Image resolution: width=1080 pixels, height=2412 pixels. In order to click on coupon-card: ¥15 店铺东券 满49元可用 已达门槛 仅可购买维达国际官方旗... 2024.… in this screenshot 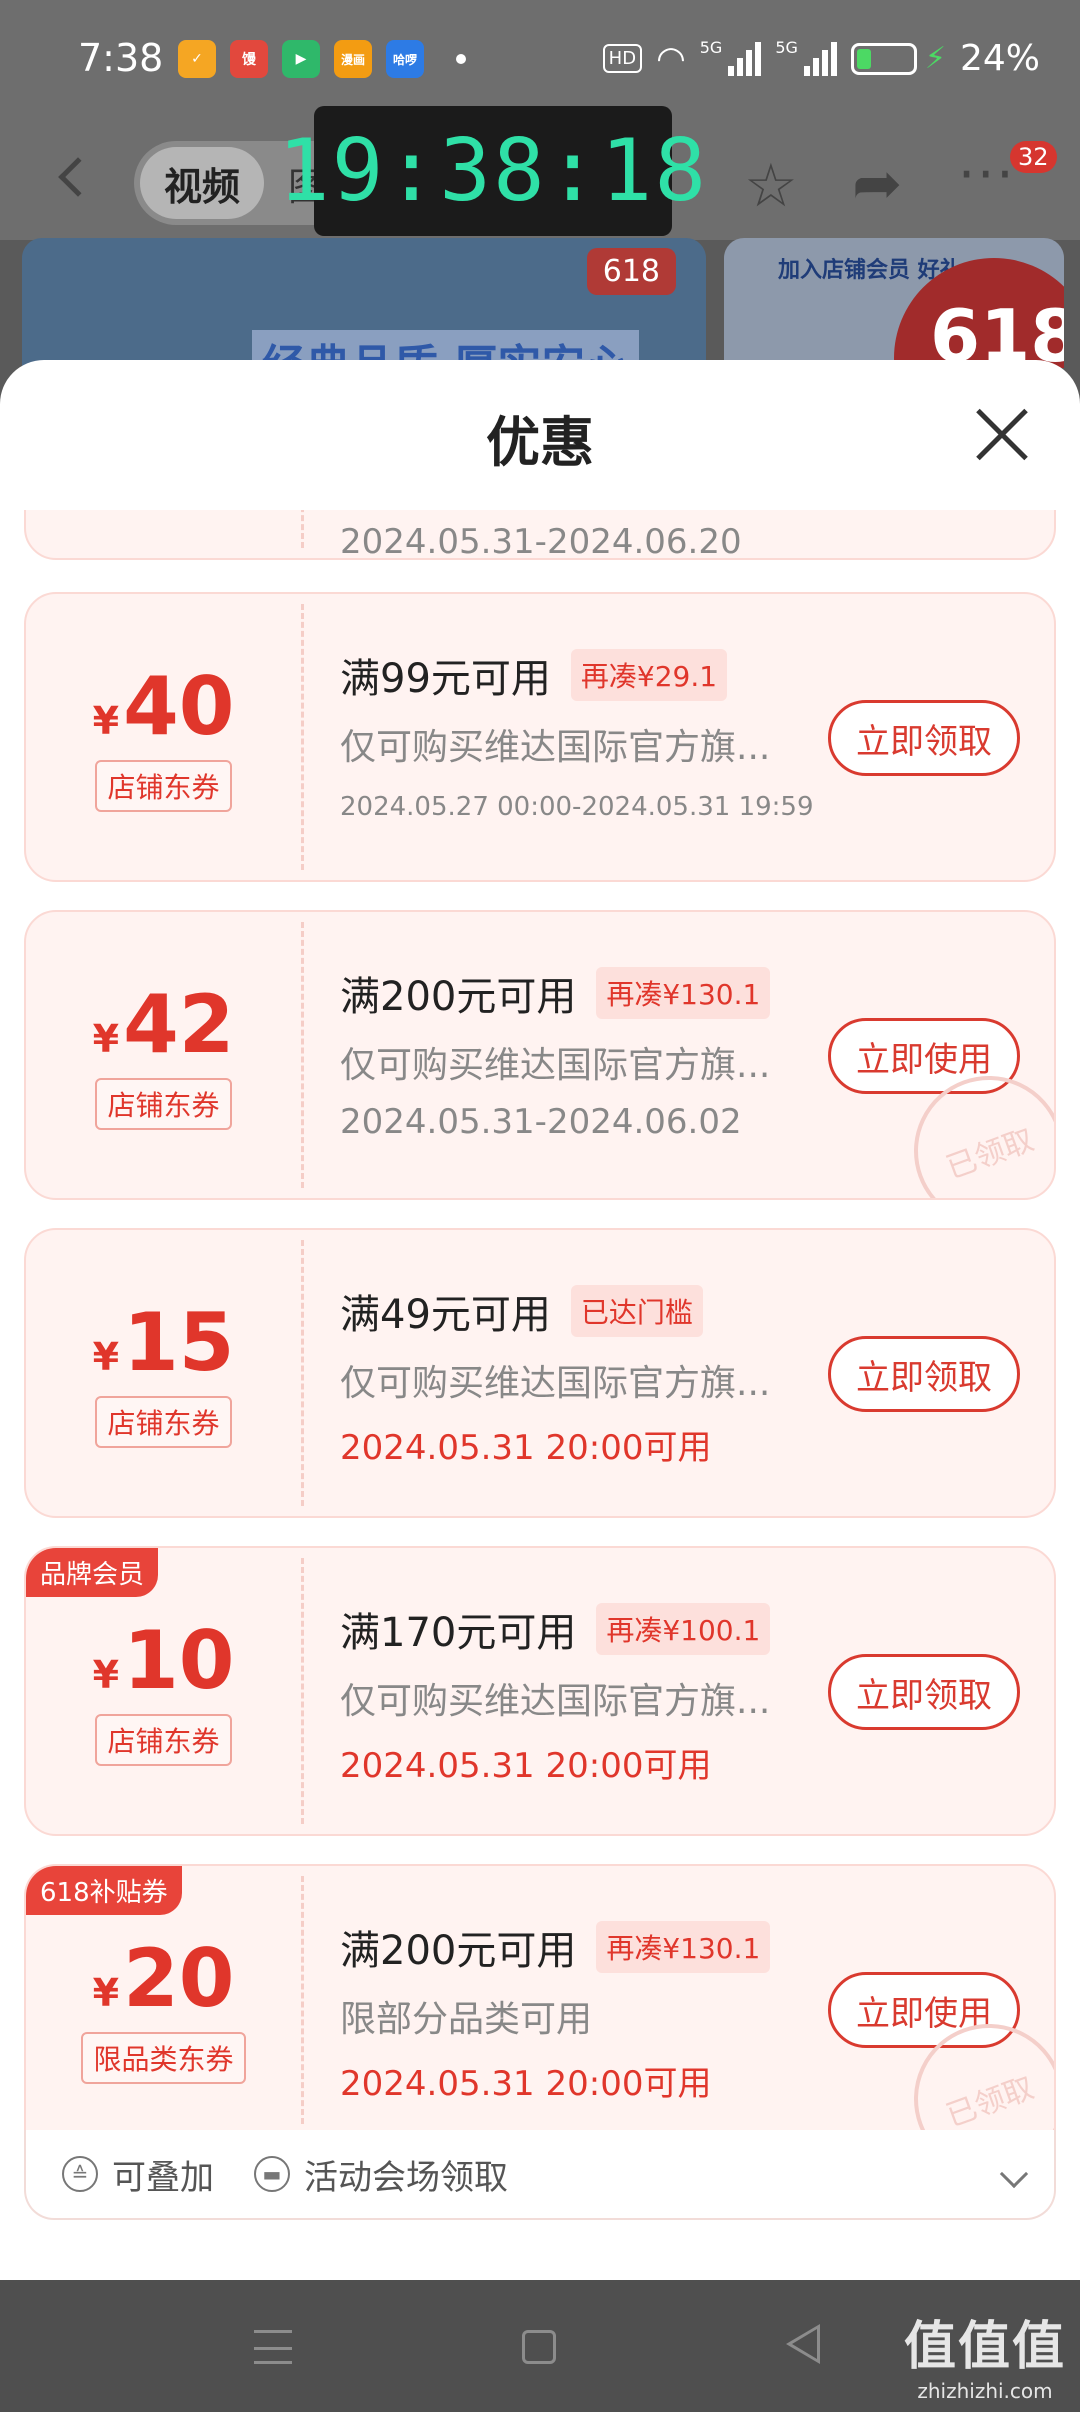, I will do `click(540, 1373)`.